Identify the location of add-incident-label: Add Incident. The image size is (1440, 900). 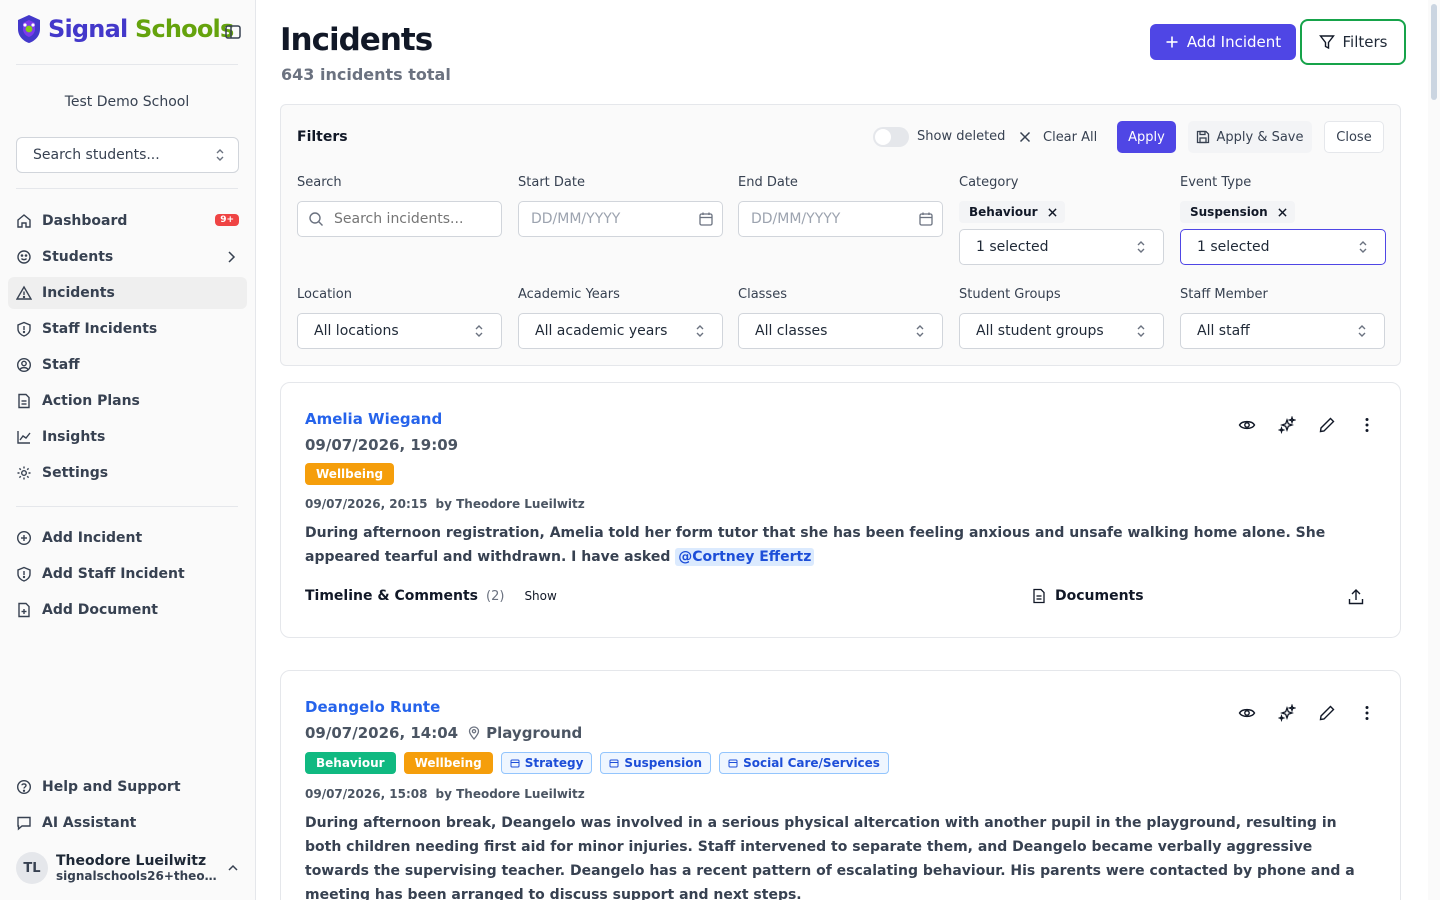
(1234, 42).